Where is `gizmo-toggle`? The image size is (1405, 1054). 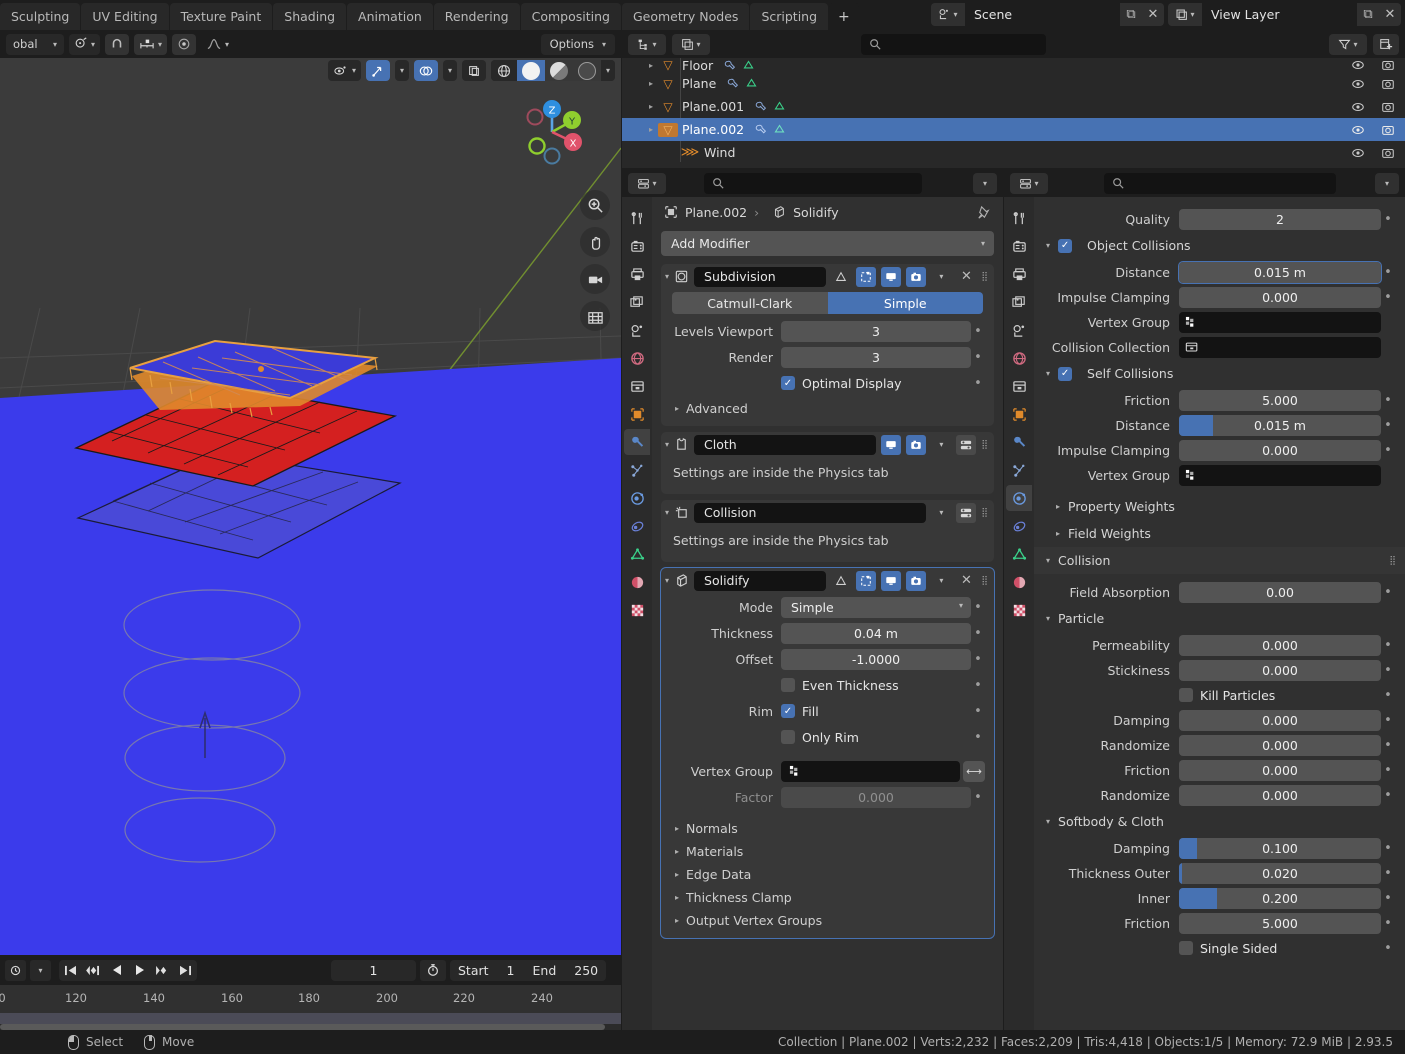 gizmo-toggle is located at coordinates (377, 70).